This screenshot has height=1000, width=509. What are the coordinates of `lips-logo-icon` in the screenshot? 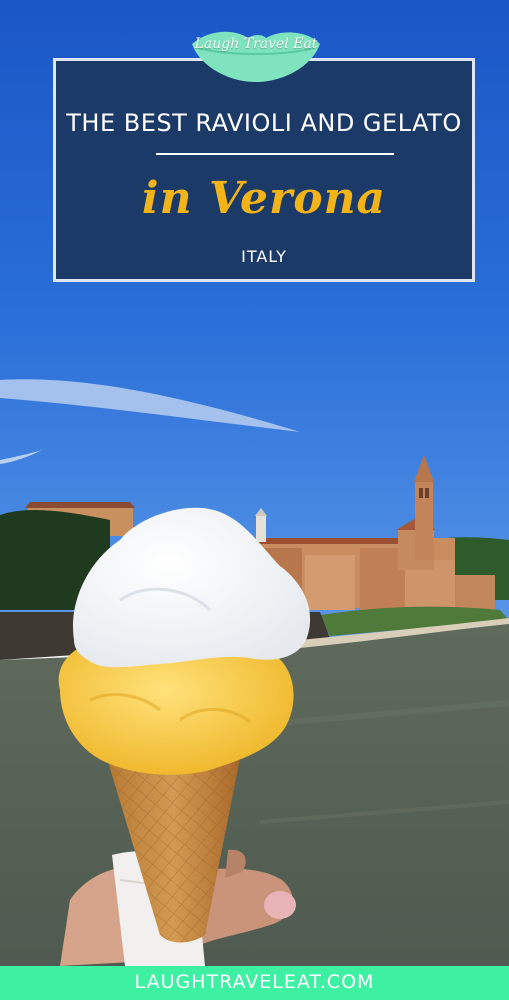 It's located at (256, 56).